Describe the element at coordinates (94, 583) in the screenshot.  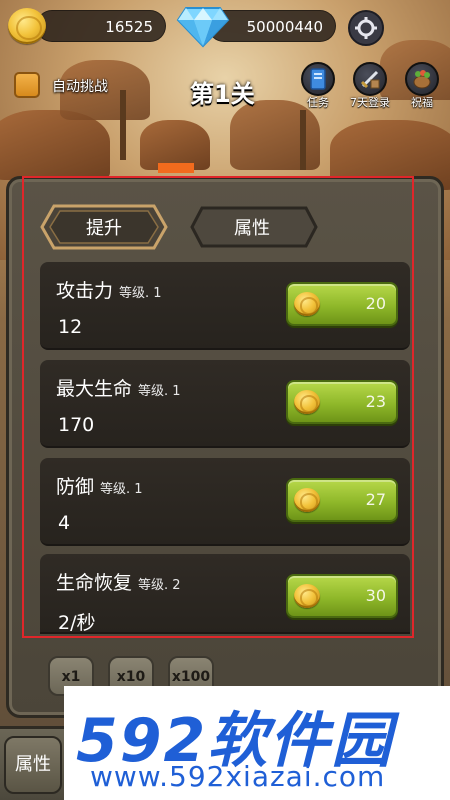
I see `stat-name: 生命恢复` at that location.